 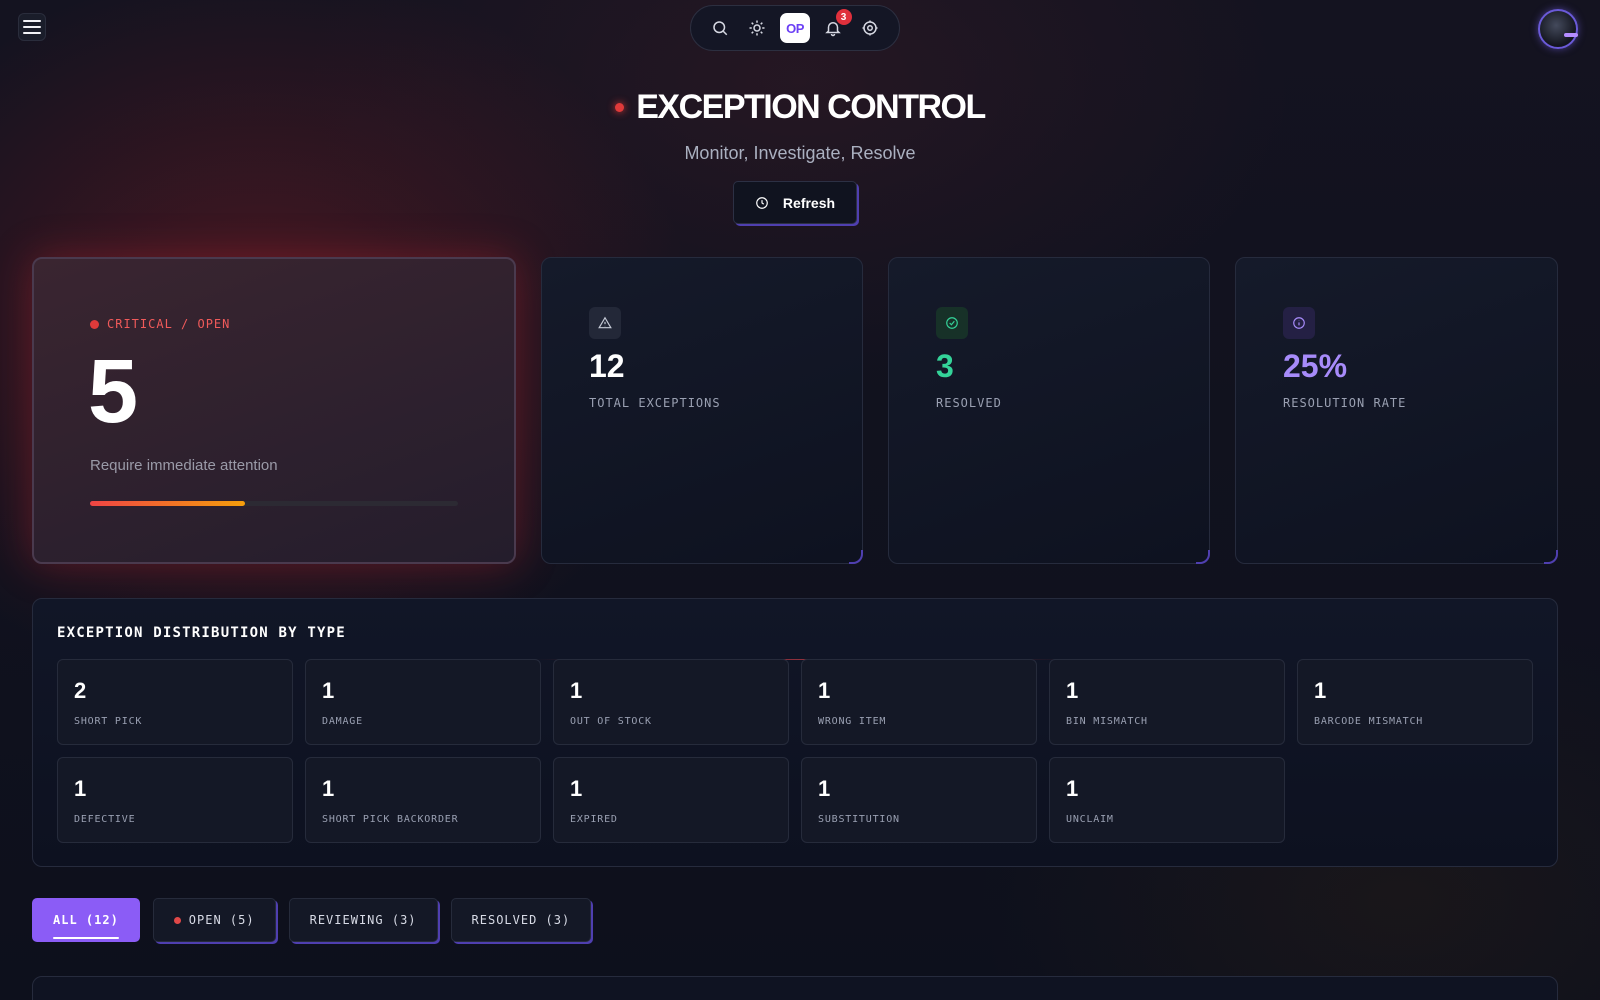 What do you see at coordinates (969, 403) in the screenshot?
I see `stat-label: RESOLVED` at bounding box center [969, 403].